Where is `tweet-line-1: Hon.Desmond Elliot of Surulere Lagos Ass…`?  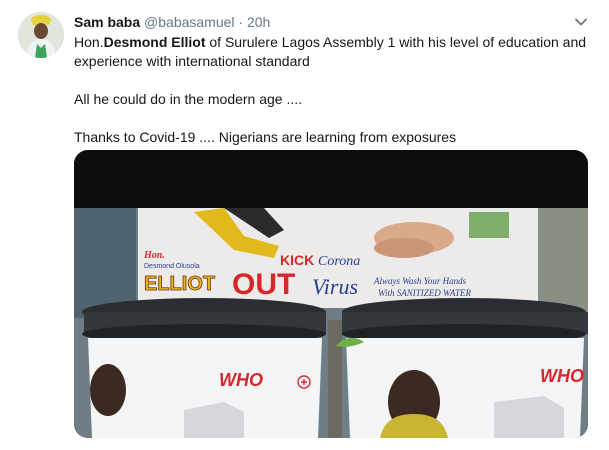 tweet-line-1: Hon.Desmond Elliot of Surulere Lagos Ass… is located at coordinates (334, 42).